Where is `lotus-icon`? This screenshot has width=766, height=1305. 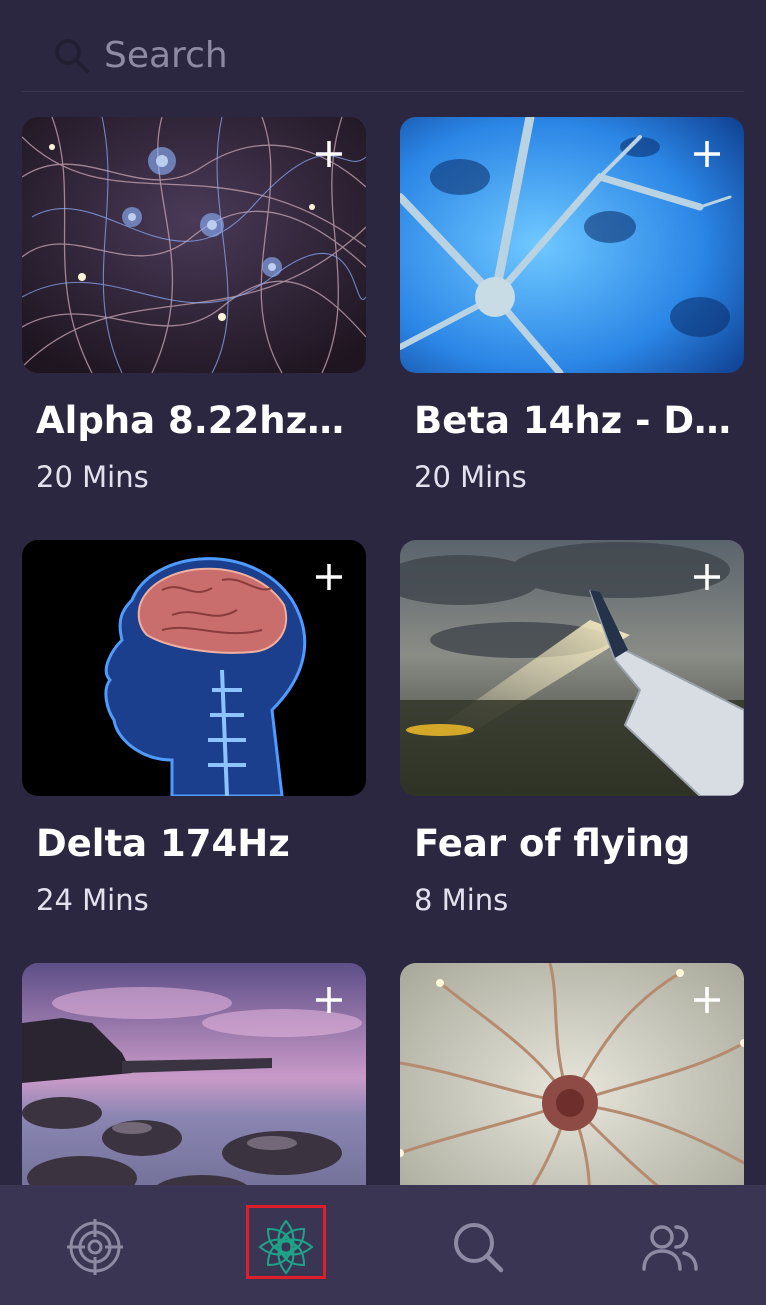 lotus-icon is located at coordinates (286, 1247).